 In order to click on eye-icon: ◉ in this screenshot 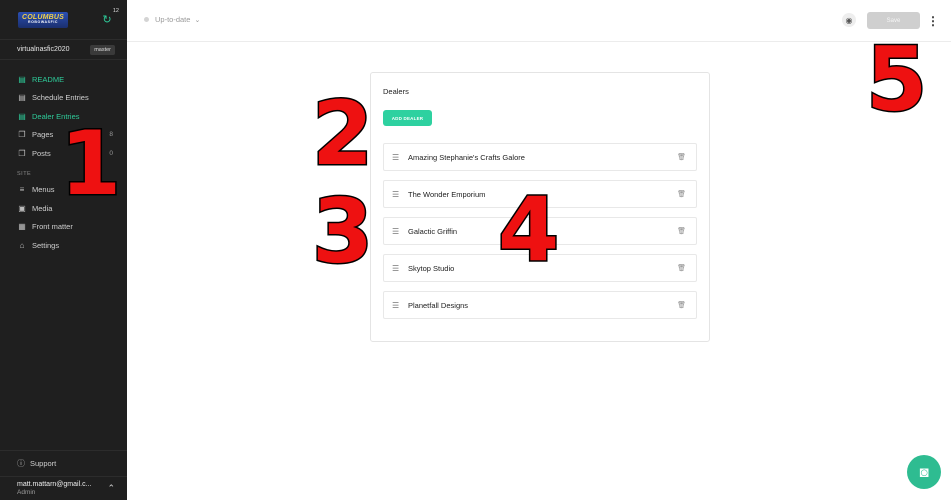, I will do `click(849, 20)`.